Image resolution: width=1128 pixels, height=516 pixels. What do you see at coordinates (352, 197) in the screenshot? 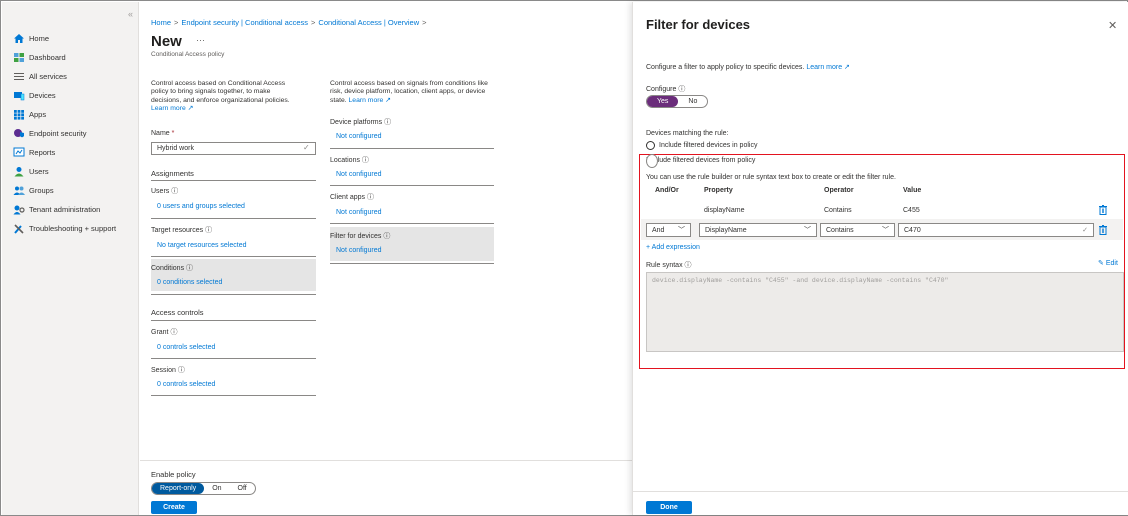
I see `client-apps-label: Client apps ⓘ` at bounding box center [352, 197].